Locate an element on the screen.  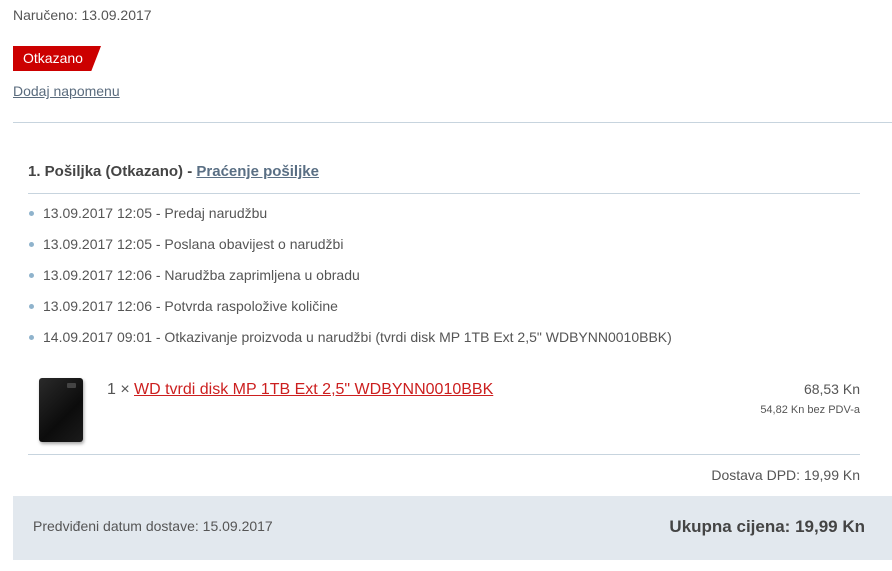
product-image is located at coordinates (61, 410).